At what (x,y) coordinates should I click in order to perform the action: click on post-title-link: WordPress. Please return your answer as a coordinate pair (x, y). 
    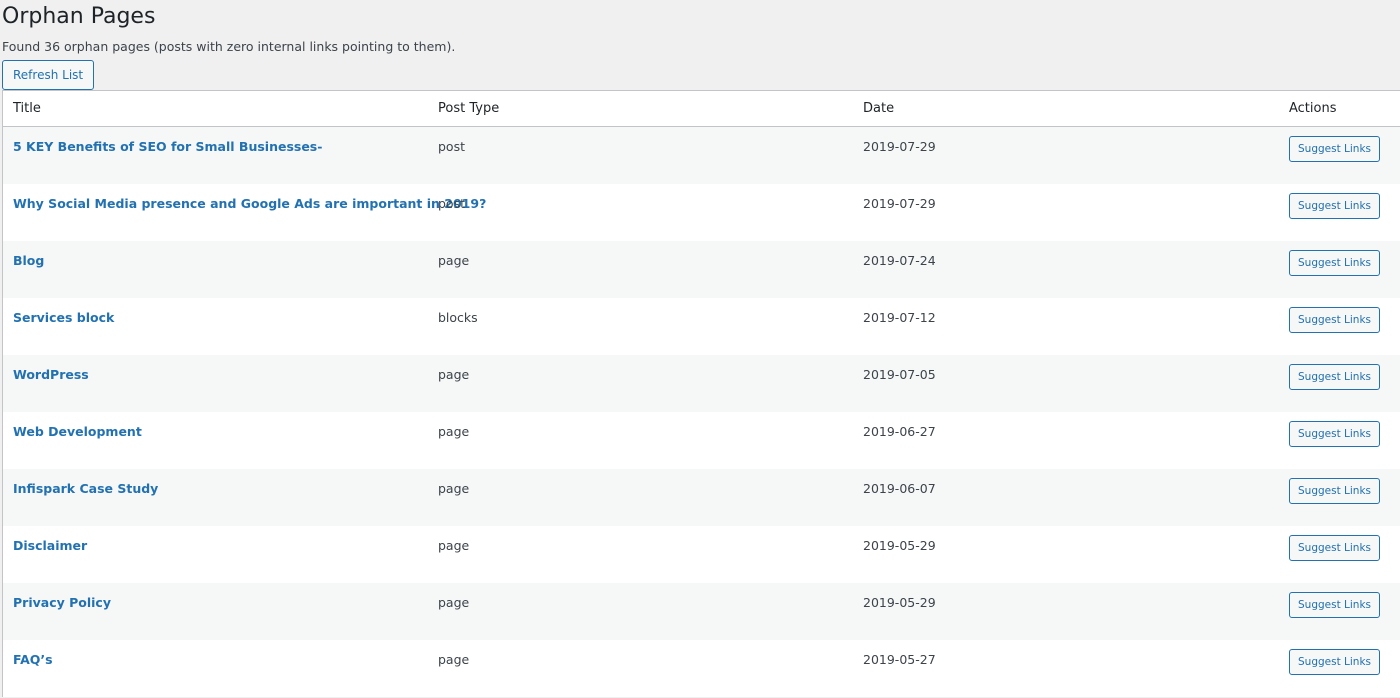
    Looking at the image, I should click on (51, 375).